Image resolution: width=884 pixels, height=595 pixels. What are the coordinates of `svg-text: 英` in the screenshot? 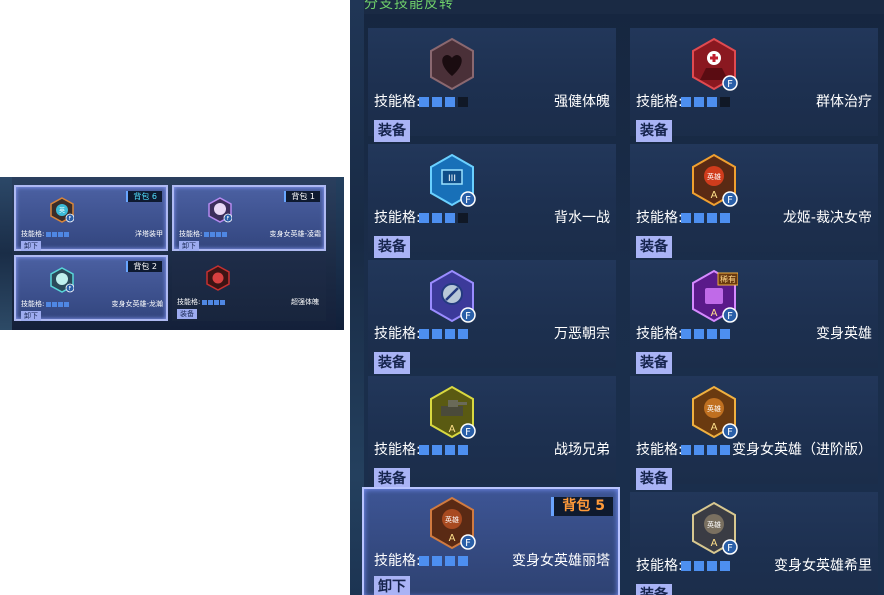 It's located at (62, 211).